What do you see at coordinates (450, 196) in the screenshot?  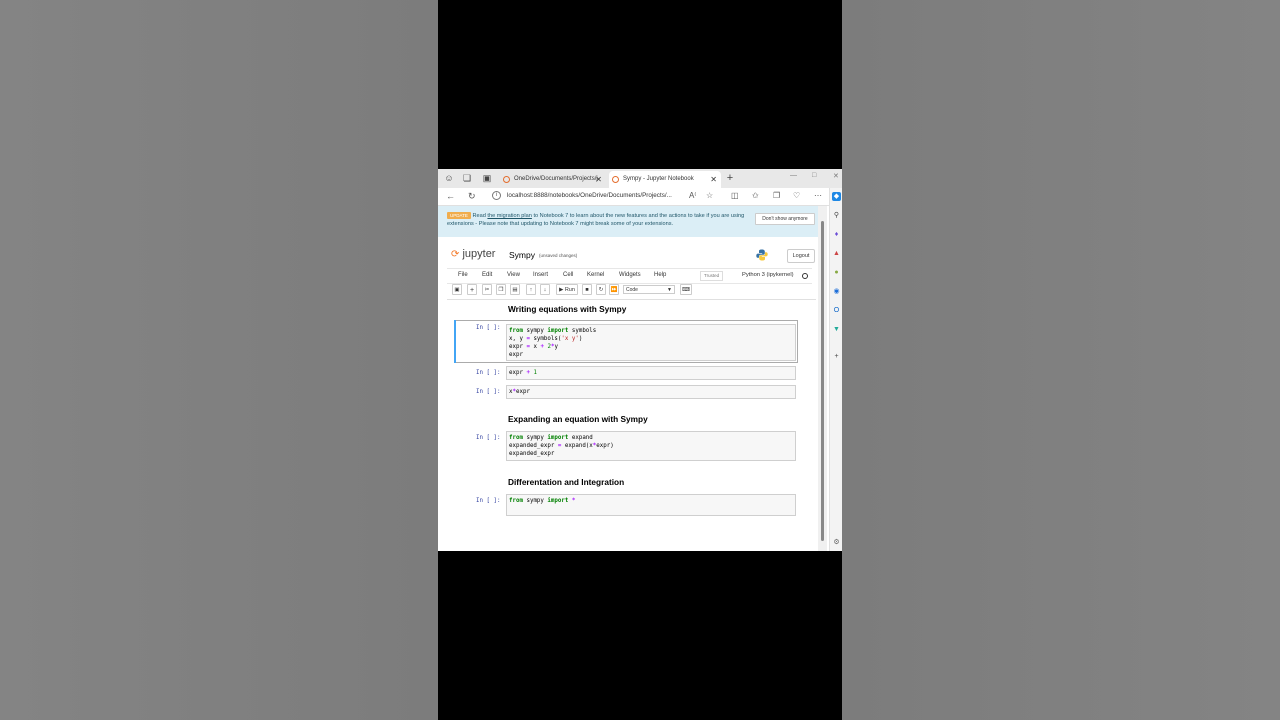 I see `back-icon: ←` at bounding box center [450, 196].